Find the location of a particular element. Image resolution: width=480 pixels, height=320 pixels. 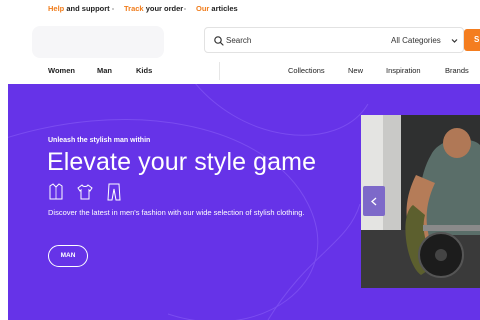

nav-item-brands: Brands is located at coordinates (457, 70).